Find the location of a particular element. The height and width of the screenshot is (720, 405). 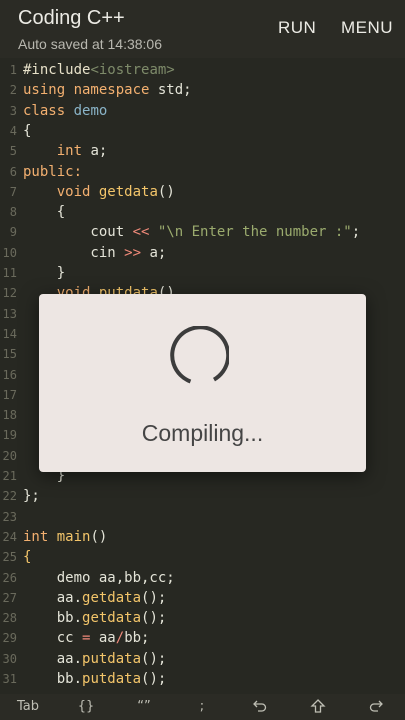

code-token: cout is located at coordinates (78, 232).